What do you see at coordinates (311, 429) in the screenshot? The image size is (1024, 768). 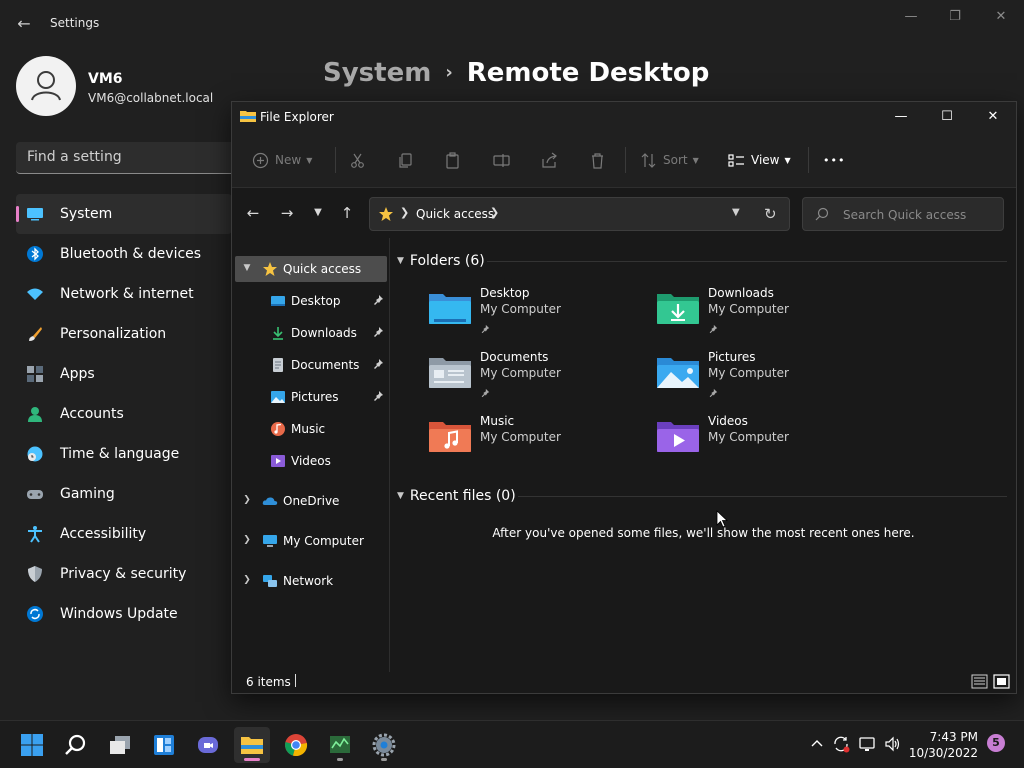 I see `tree-item-music: Music` at bounding box center [311, 429].